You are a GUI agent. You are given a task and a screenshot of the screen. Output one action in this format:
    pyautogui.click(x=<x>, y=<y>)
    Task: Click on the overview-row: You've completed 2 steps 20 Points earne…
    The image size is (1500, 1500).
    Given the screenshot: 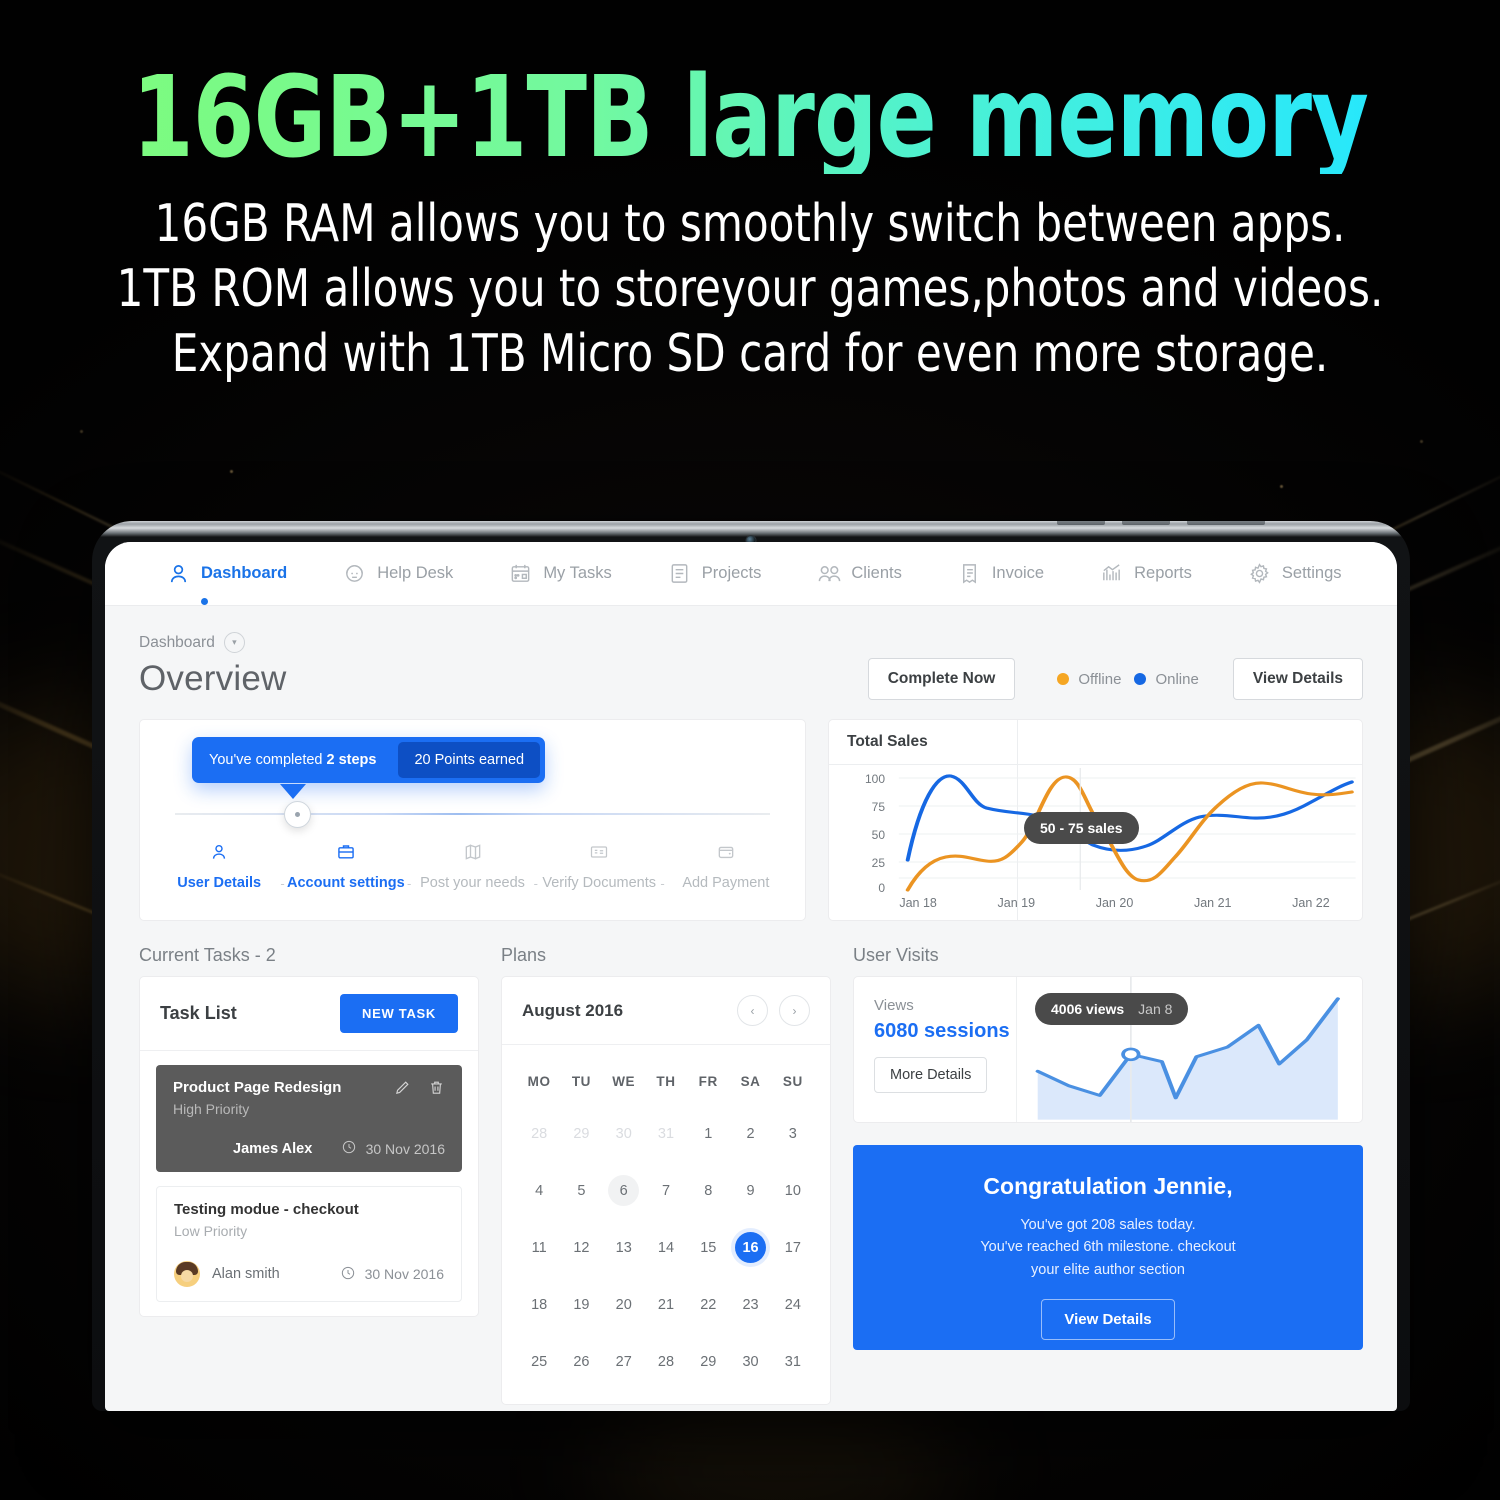 What is the action you would take?
    pyautogui.click(x=751, y=820)
    